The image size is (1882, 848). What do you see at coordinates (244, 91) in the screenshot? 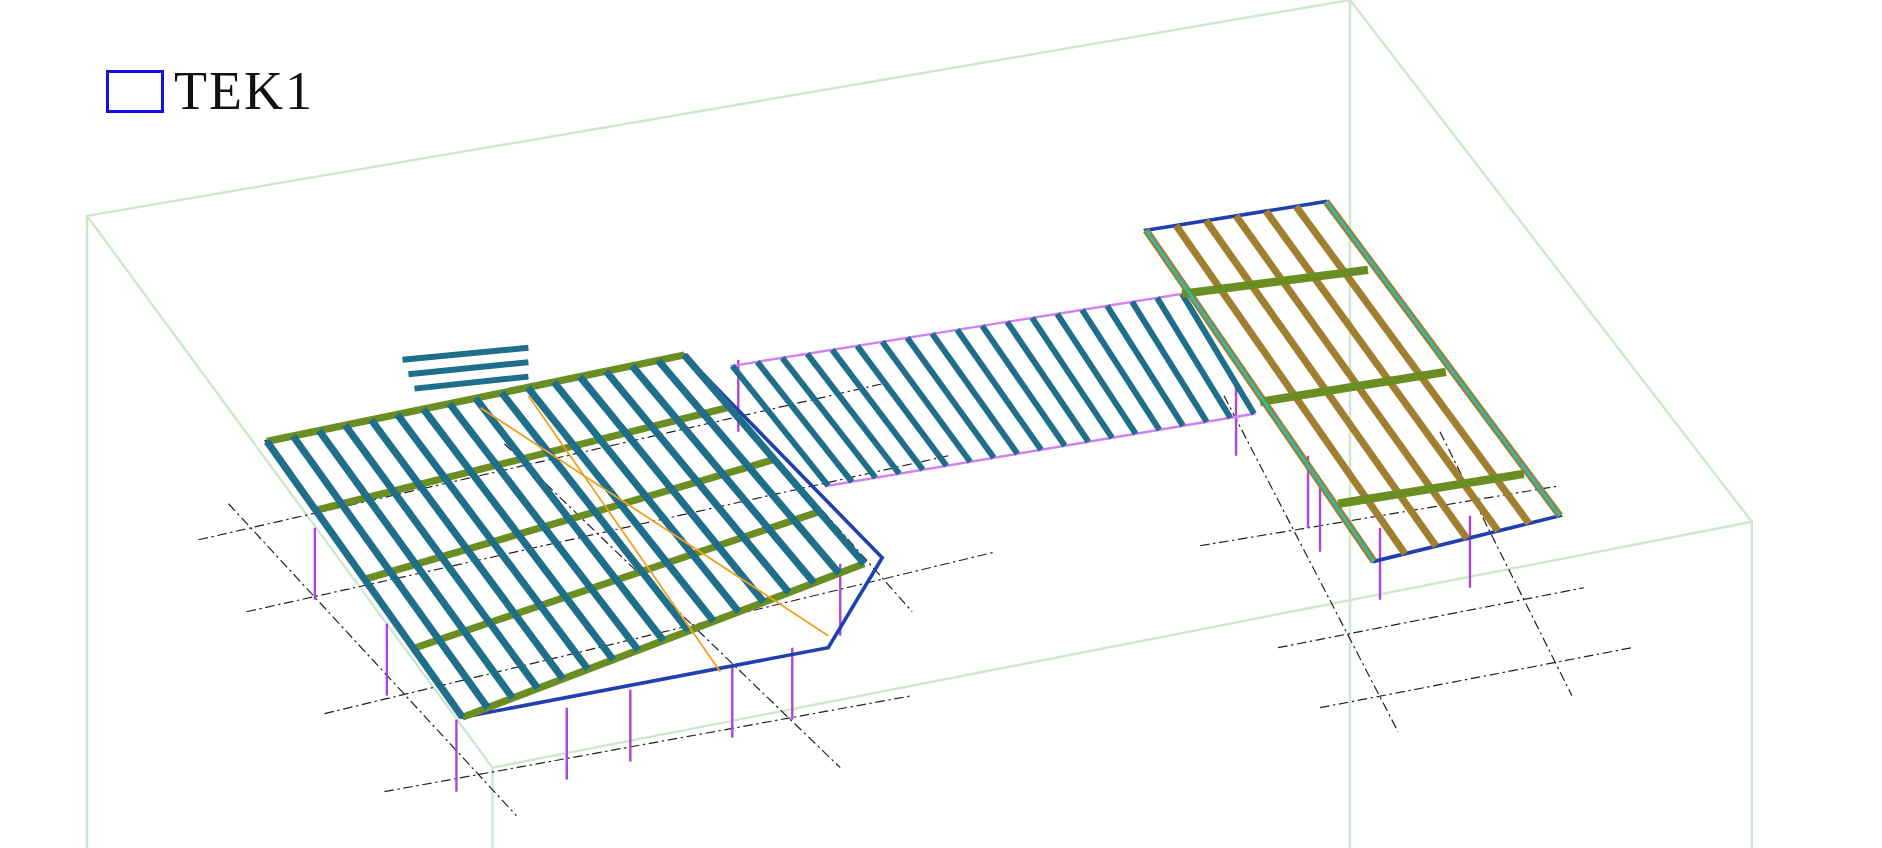
I see `view-title: TEK1` at bounding box center [244, 91].